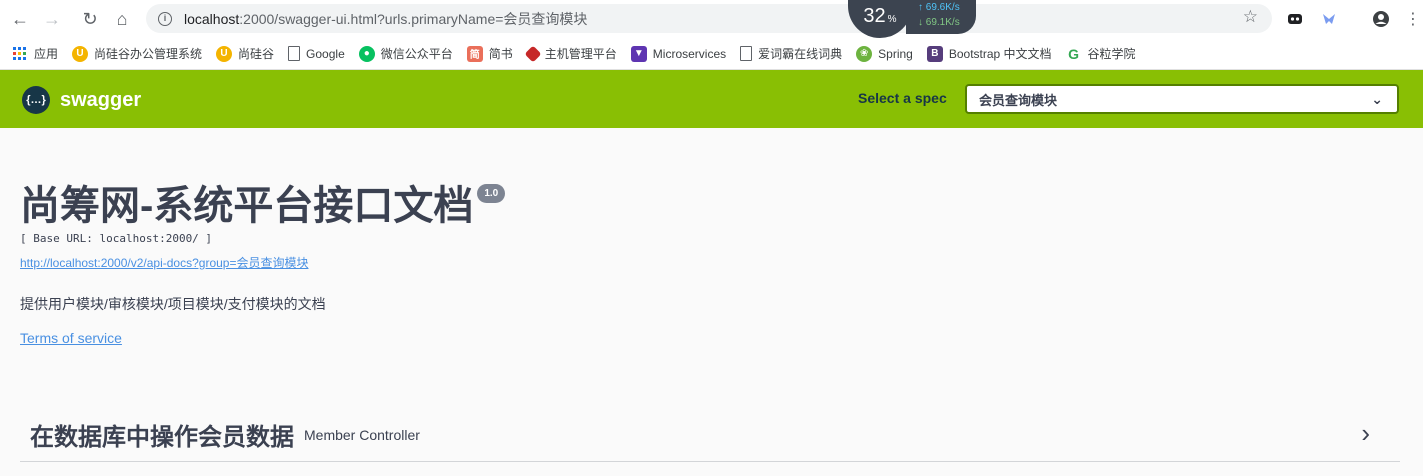 The image size is (1423, 476). Describe the element at coordinates (35, 53) in the screenshot. I see `bookmark-apps: 应用` at that location.